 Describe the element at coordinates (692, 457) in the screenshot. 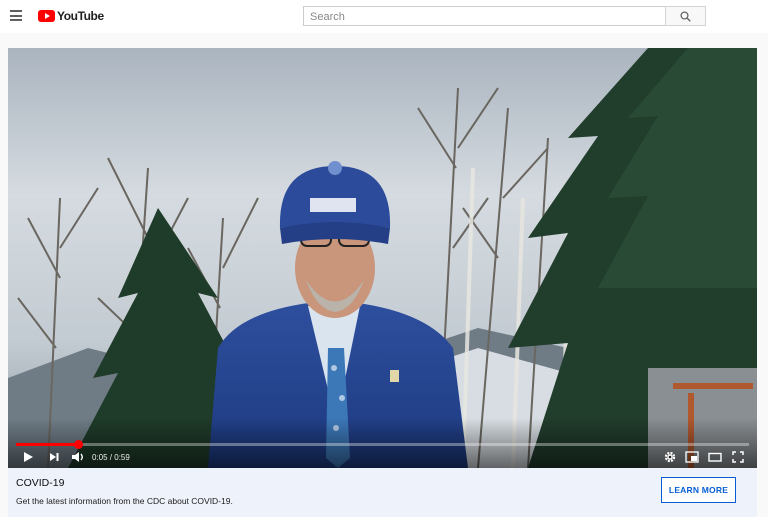

I see `miniplayer-icon` at that location.